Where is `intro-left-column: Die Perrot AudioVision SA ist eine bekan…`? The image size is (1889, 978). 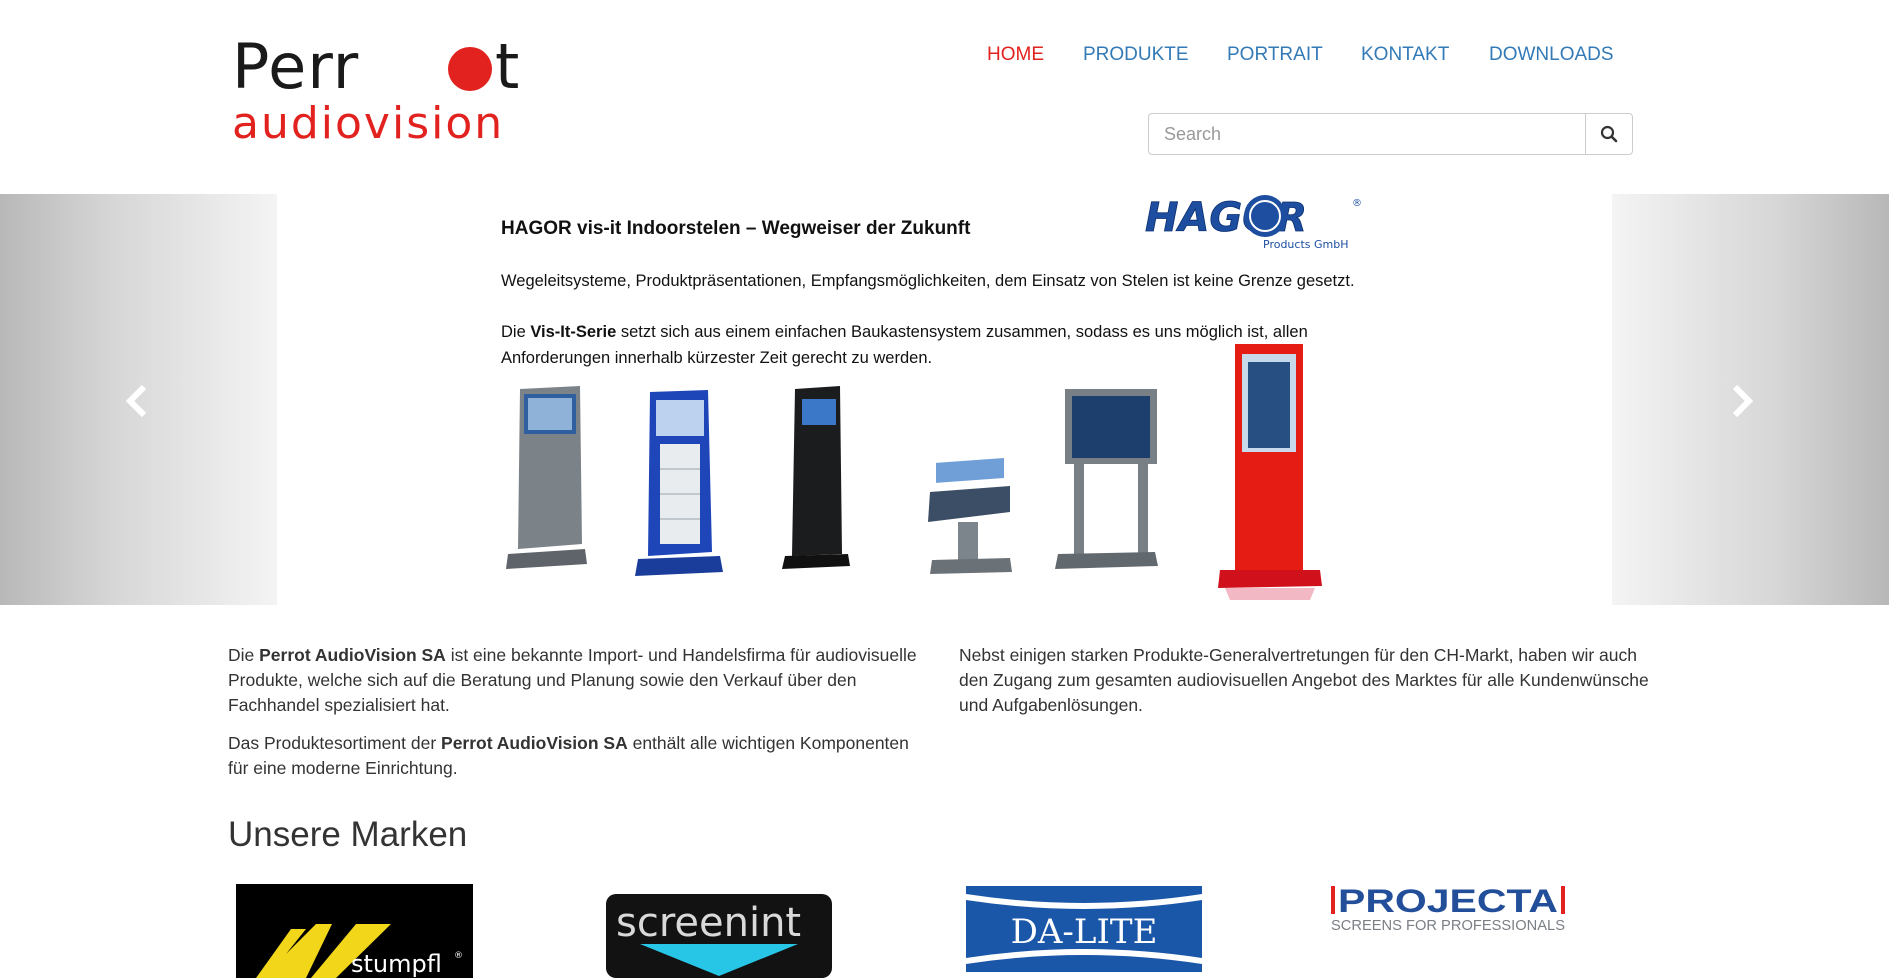
intro-left-column: Die Perrot AudioVision SA ist eine bekan… is located at coordinates (578, 718).